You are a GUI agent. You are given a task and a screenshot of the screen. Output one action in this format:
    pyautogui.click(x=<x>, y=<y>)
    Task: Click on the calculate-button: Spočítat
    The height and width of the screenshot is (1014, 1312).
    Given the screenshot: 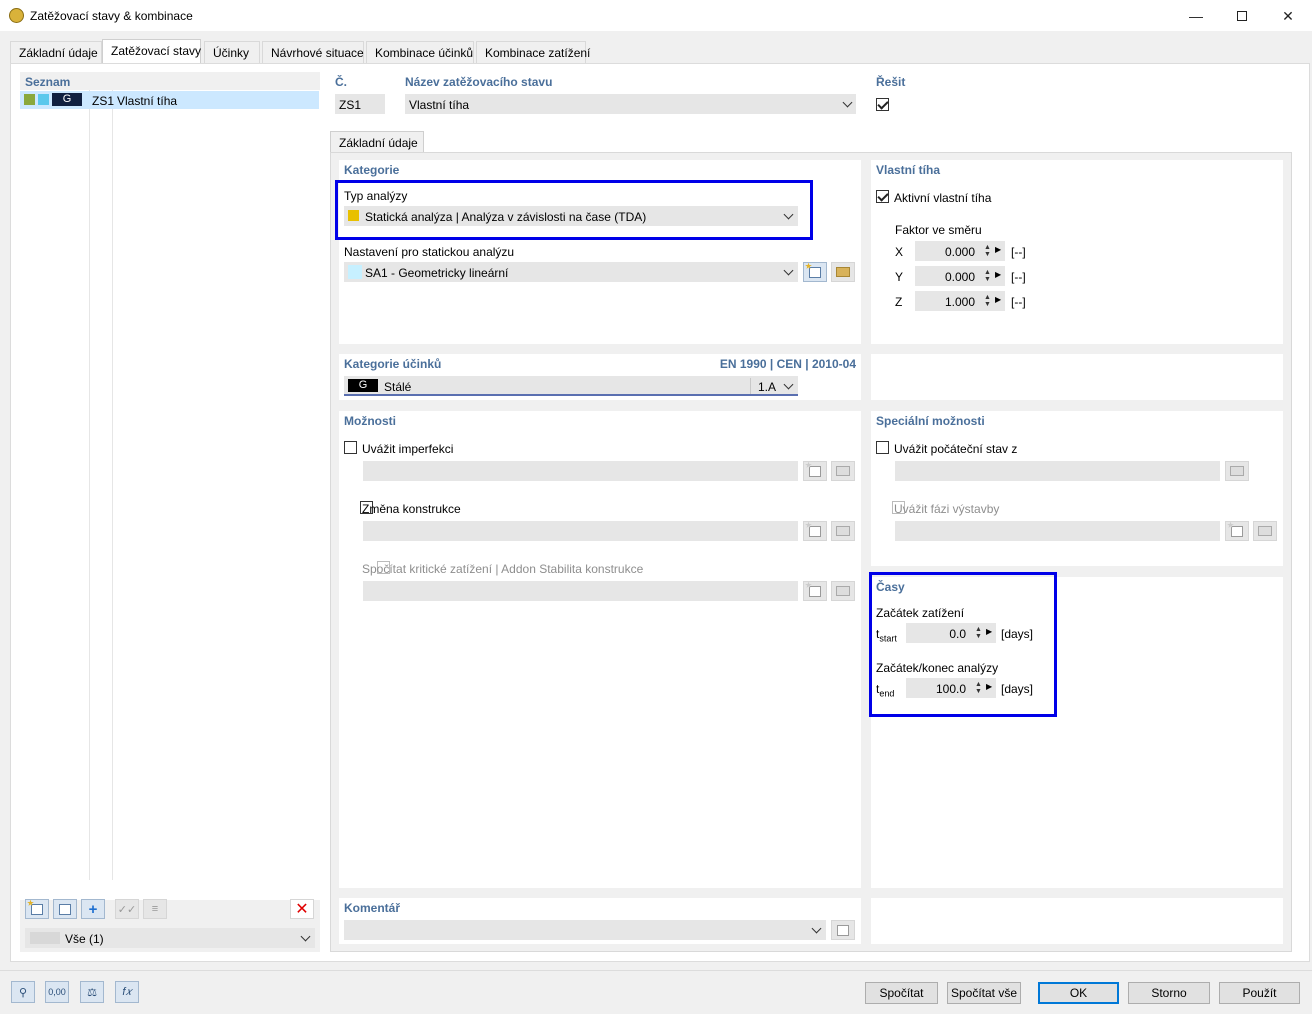 What is the action you would take?
    pyautogui.click(x=901, y=993)
    